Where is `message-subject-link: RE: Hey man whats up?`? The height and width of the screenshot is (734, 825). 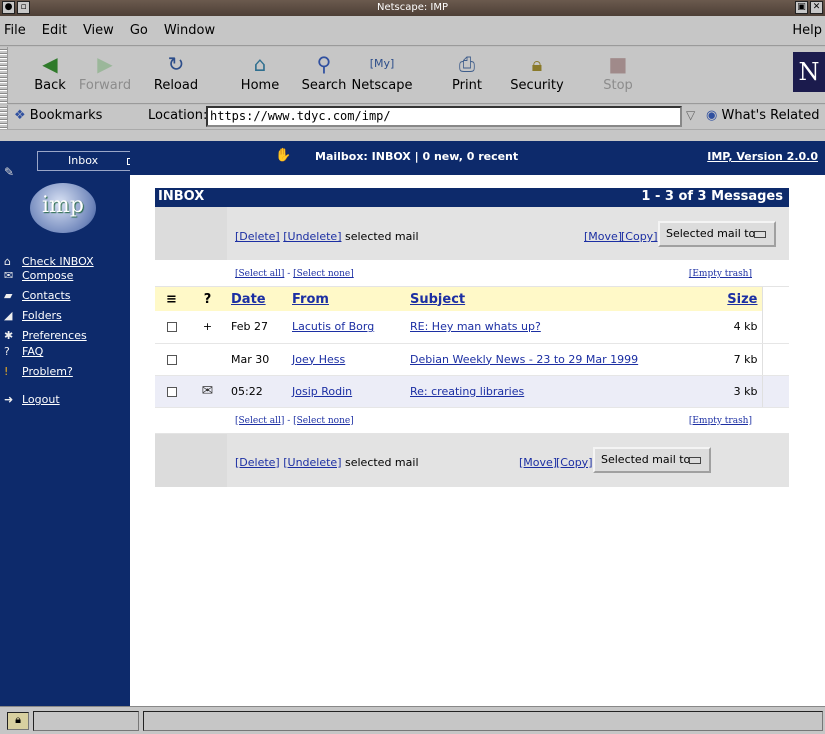 message-subject-link: RE: Hey man whats up? is located at coordinates (475, 326).